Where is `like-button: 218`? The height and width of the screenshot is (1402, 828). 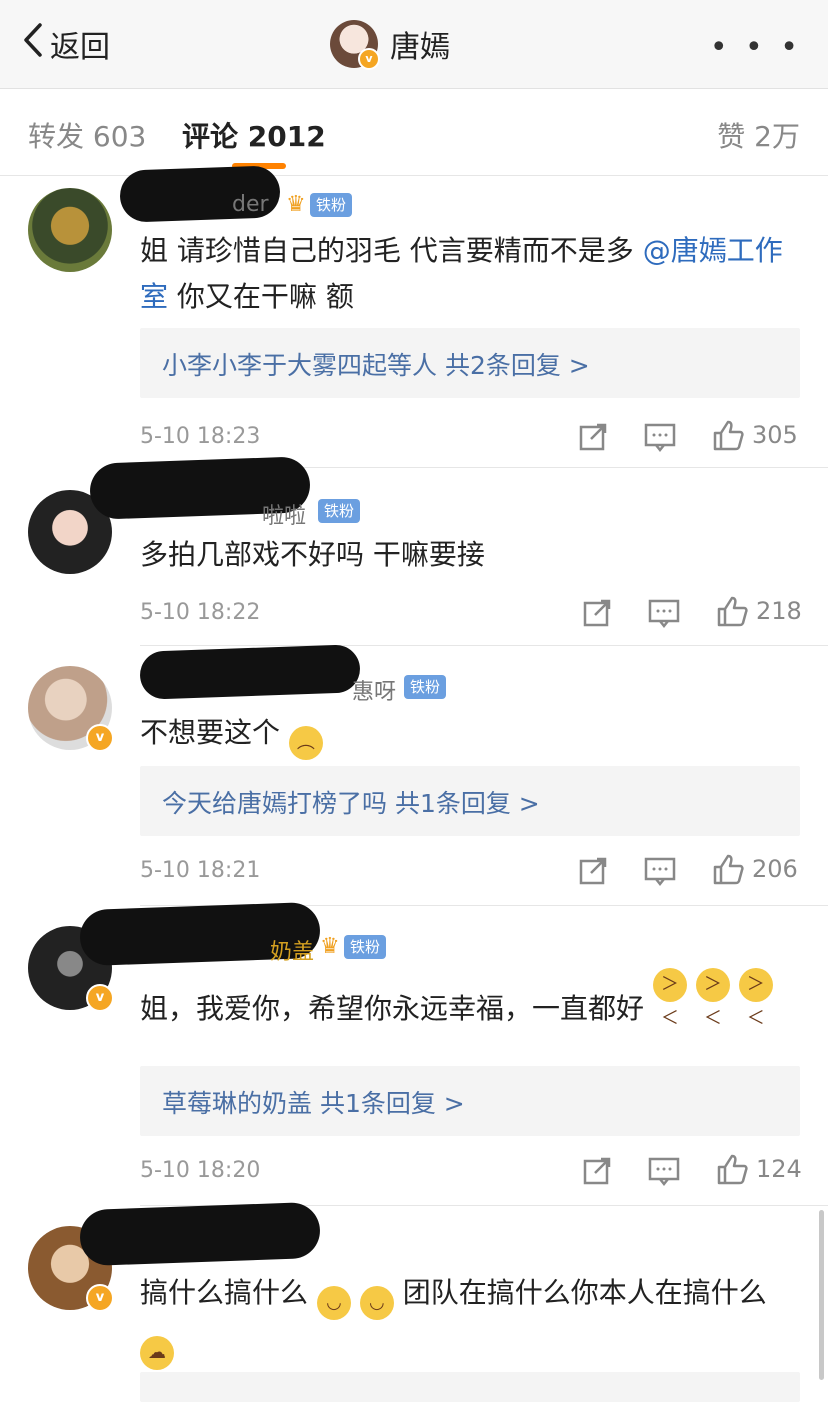 like-button: 218 is located at coordinates (759, 611).